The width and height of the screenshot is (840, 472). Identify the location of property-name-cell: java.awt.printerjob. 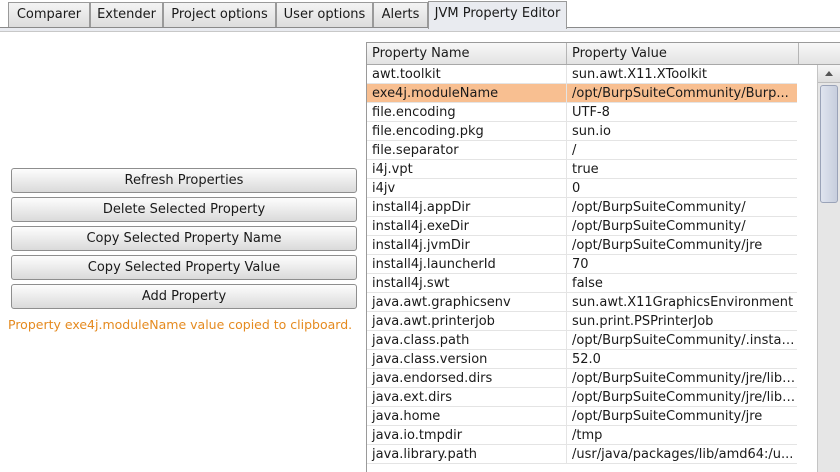
(467, 321).